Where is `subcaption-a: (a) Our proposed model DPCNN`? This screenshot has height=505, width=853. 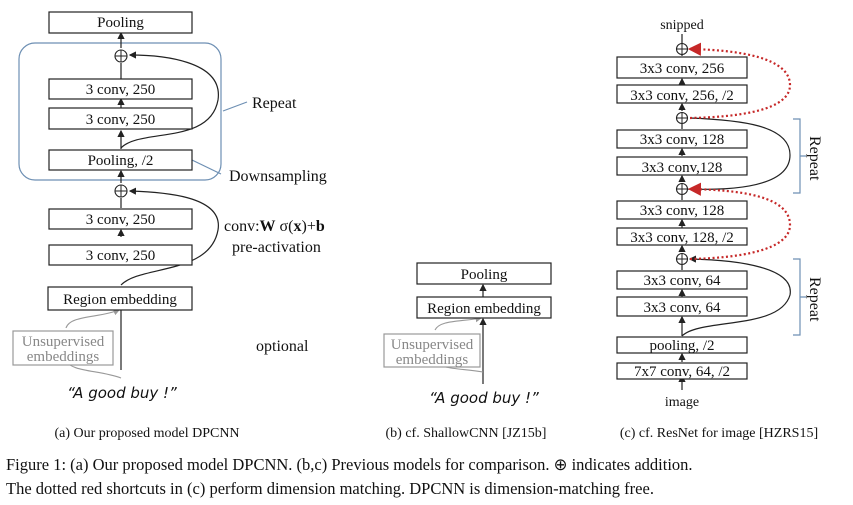
subcaption-a: (a) Our proposed model DPCNN is located at coordinates (146, 433).